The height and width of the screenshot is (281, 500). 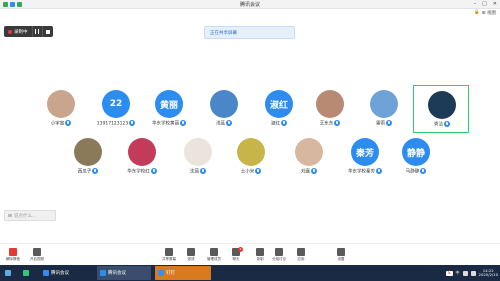 I want to click on toolbar-label: 解除静音, so click(x=13, y=259).